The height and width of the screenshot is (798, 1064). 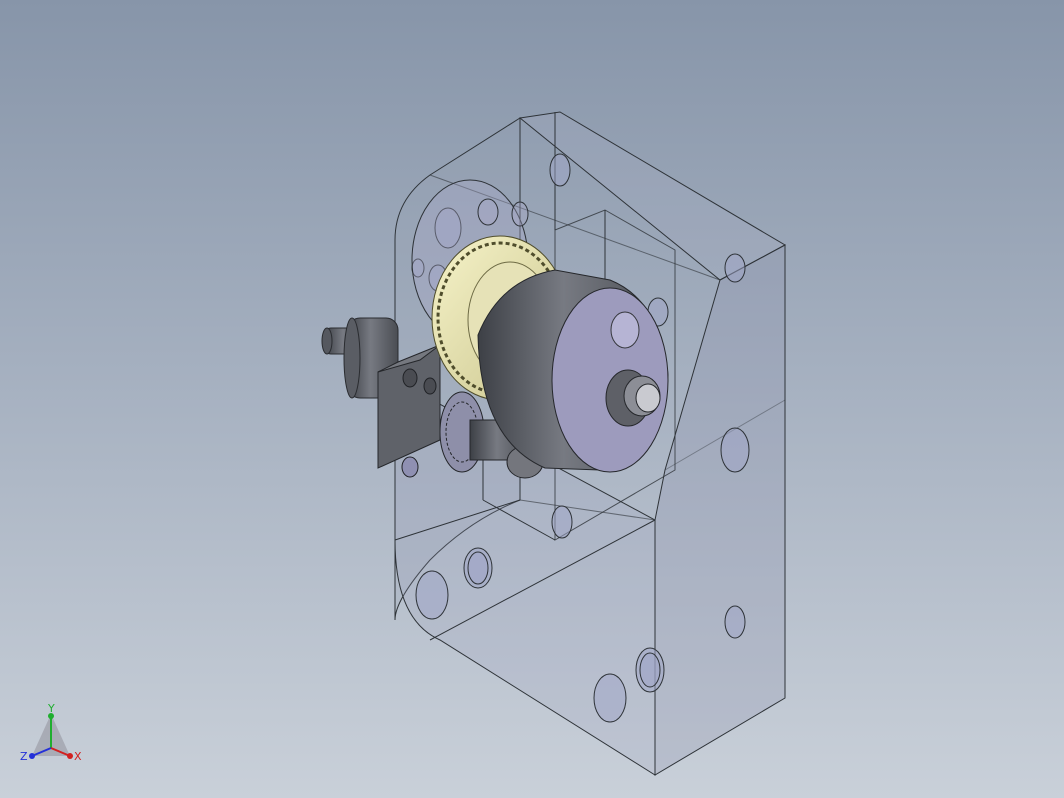 I want to click on orientation-triad: Y X Z, so click(x=53, y=735).